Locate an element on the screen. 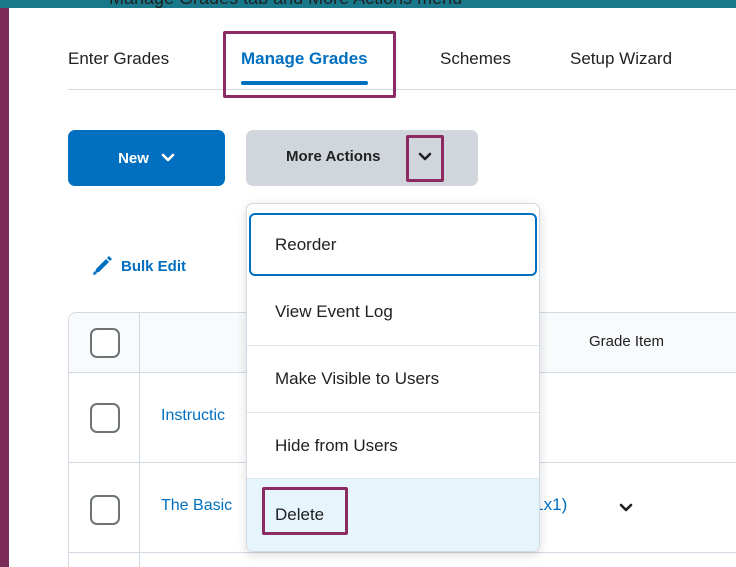  new-button-label: New is located at coordinates (133, 158).